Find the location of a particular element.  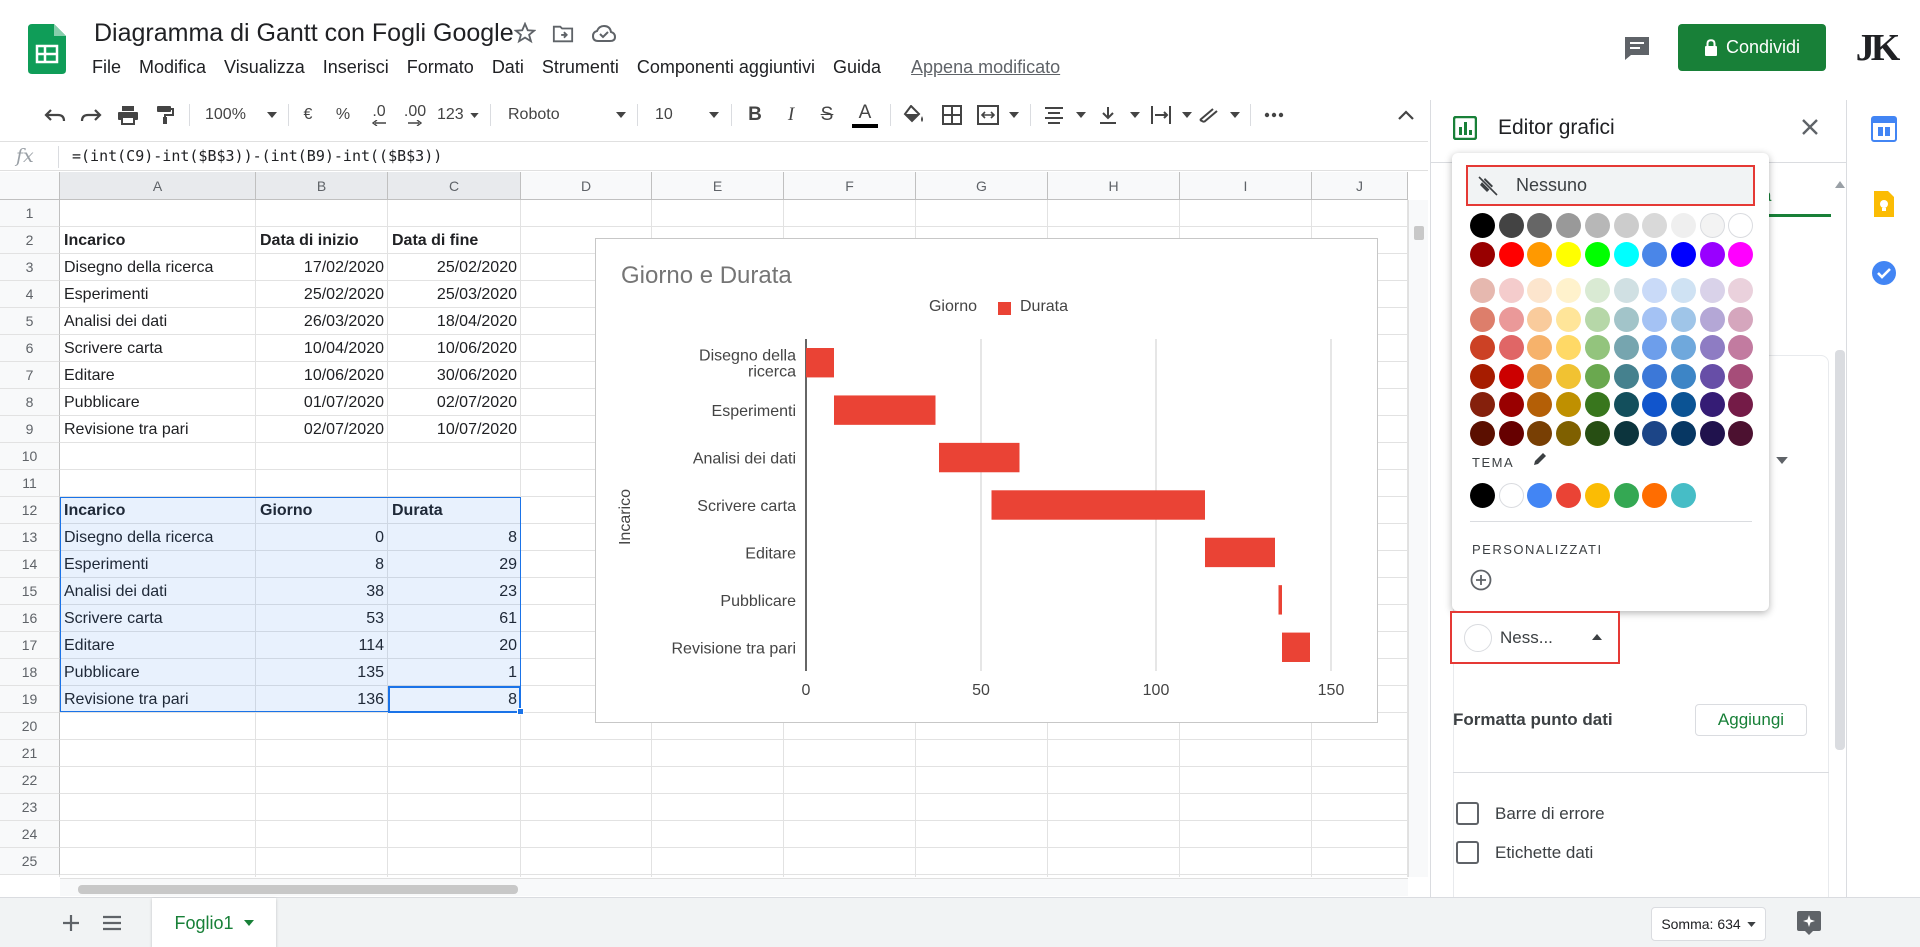

font-family-select: Roboto is located at coordinates (567, 115).